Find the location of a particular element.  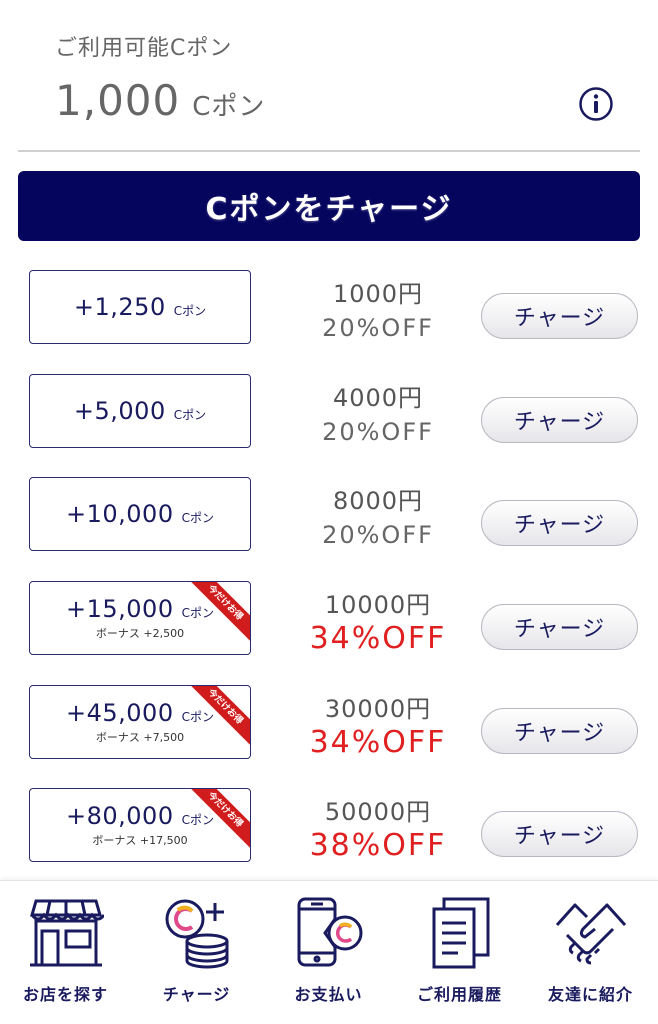

tab-label: 友達に紹介 is located at coordinates (590, 994).